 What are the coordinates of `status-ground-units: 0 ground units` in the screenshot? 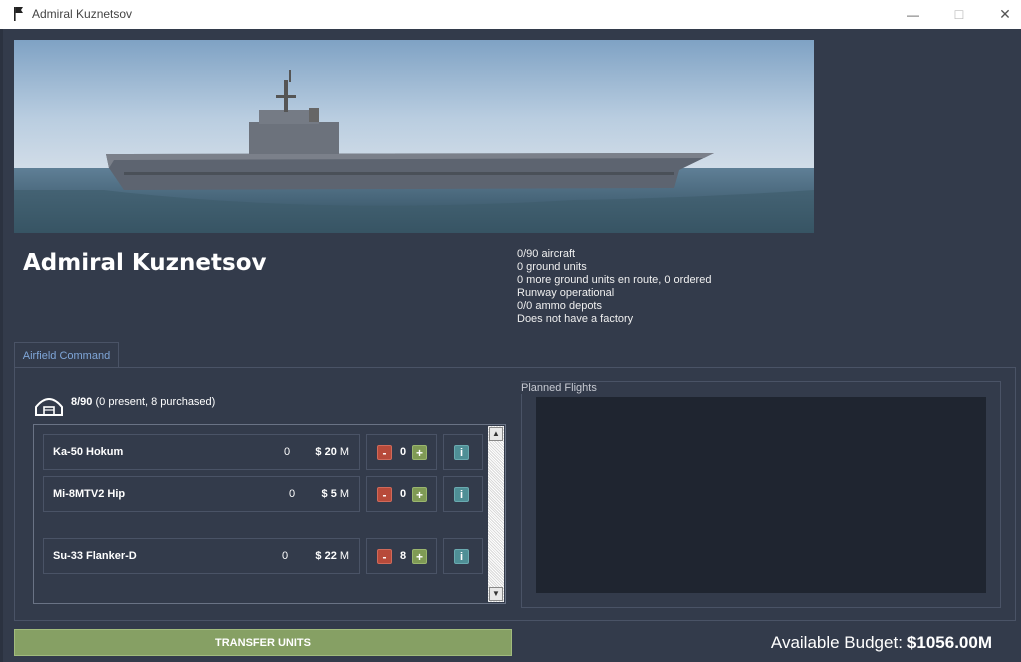 It's located at (552, 267).